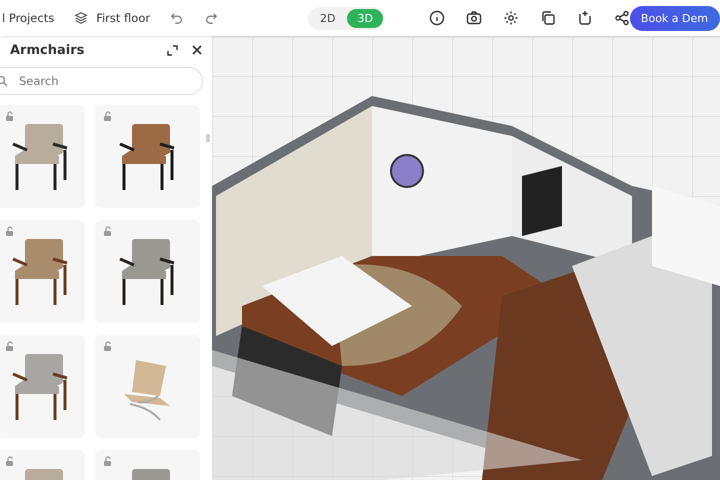 Image resolution: width=720 pixels, height=480 pixels. I want to click on floor-selector: First floor, so click(112, 18).